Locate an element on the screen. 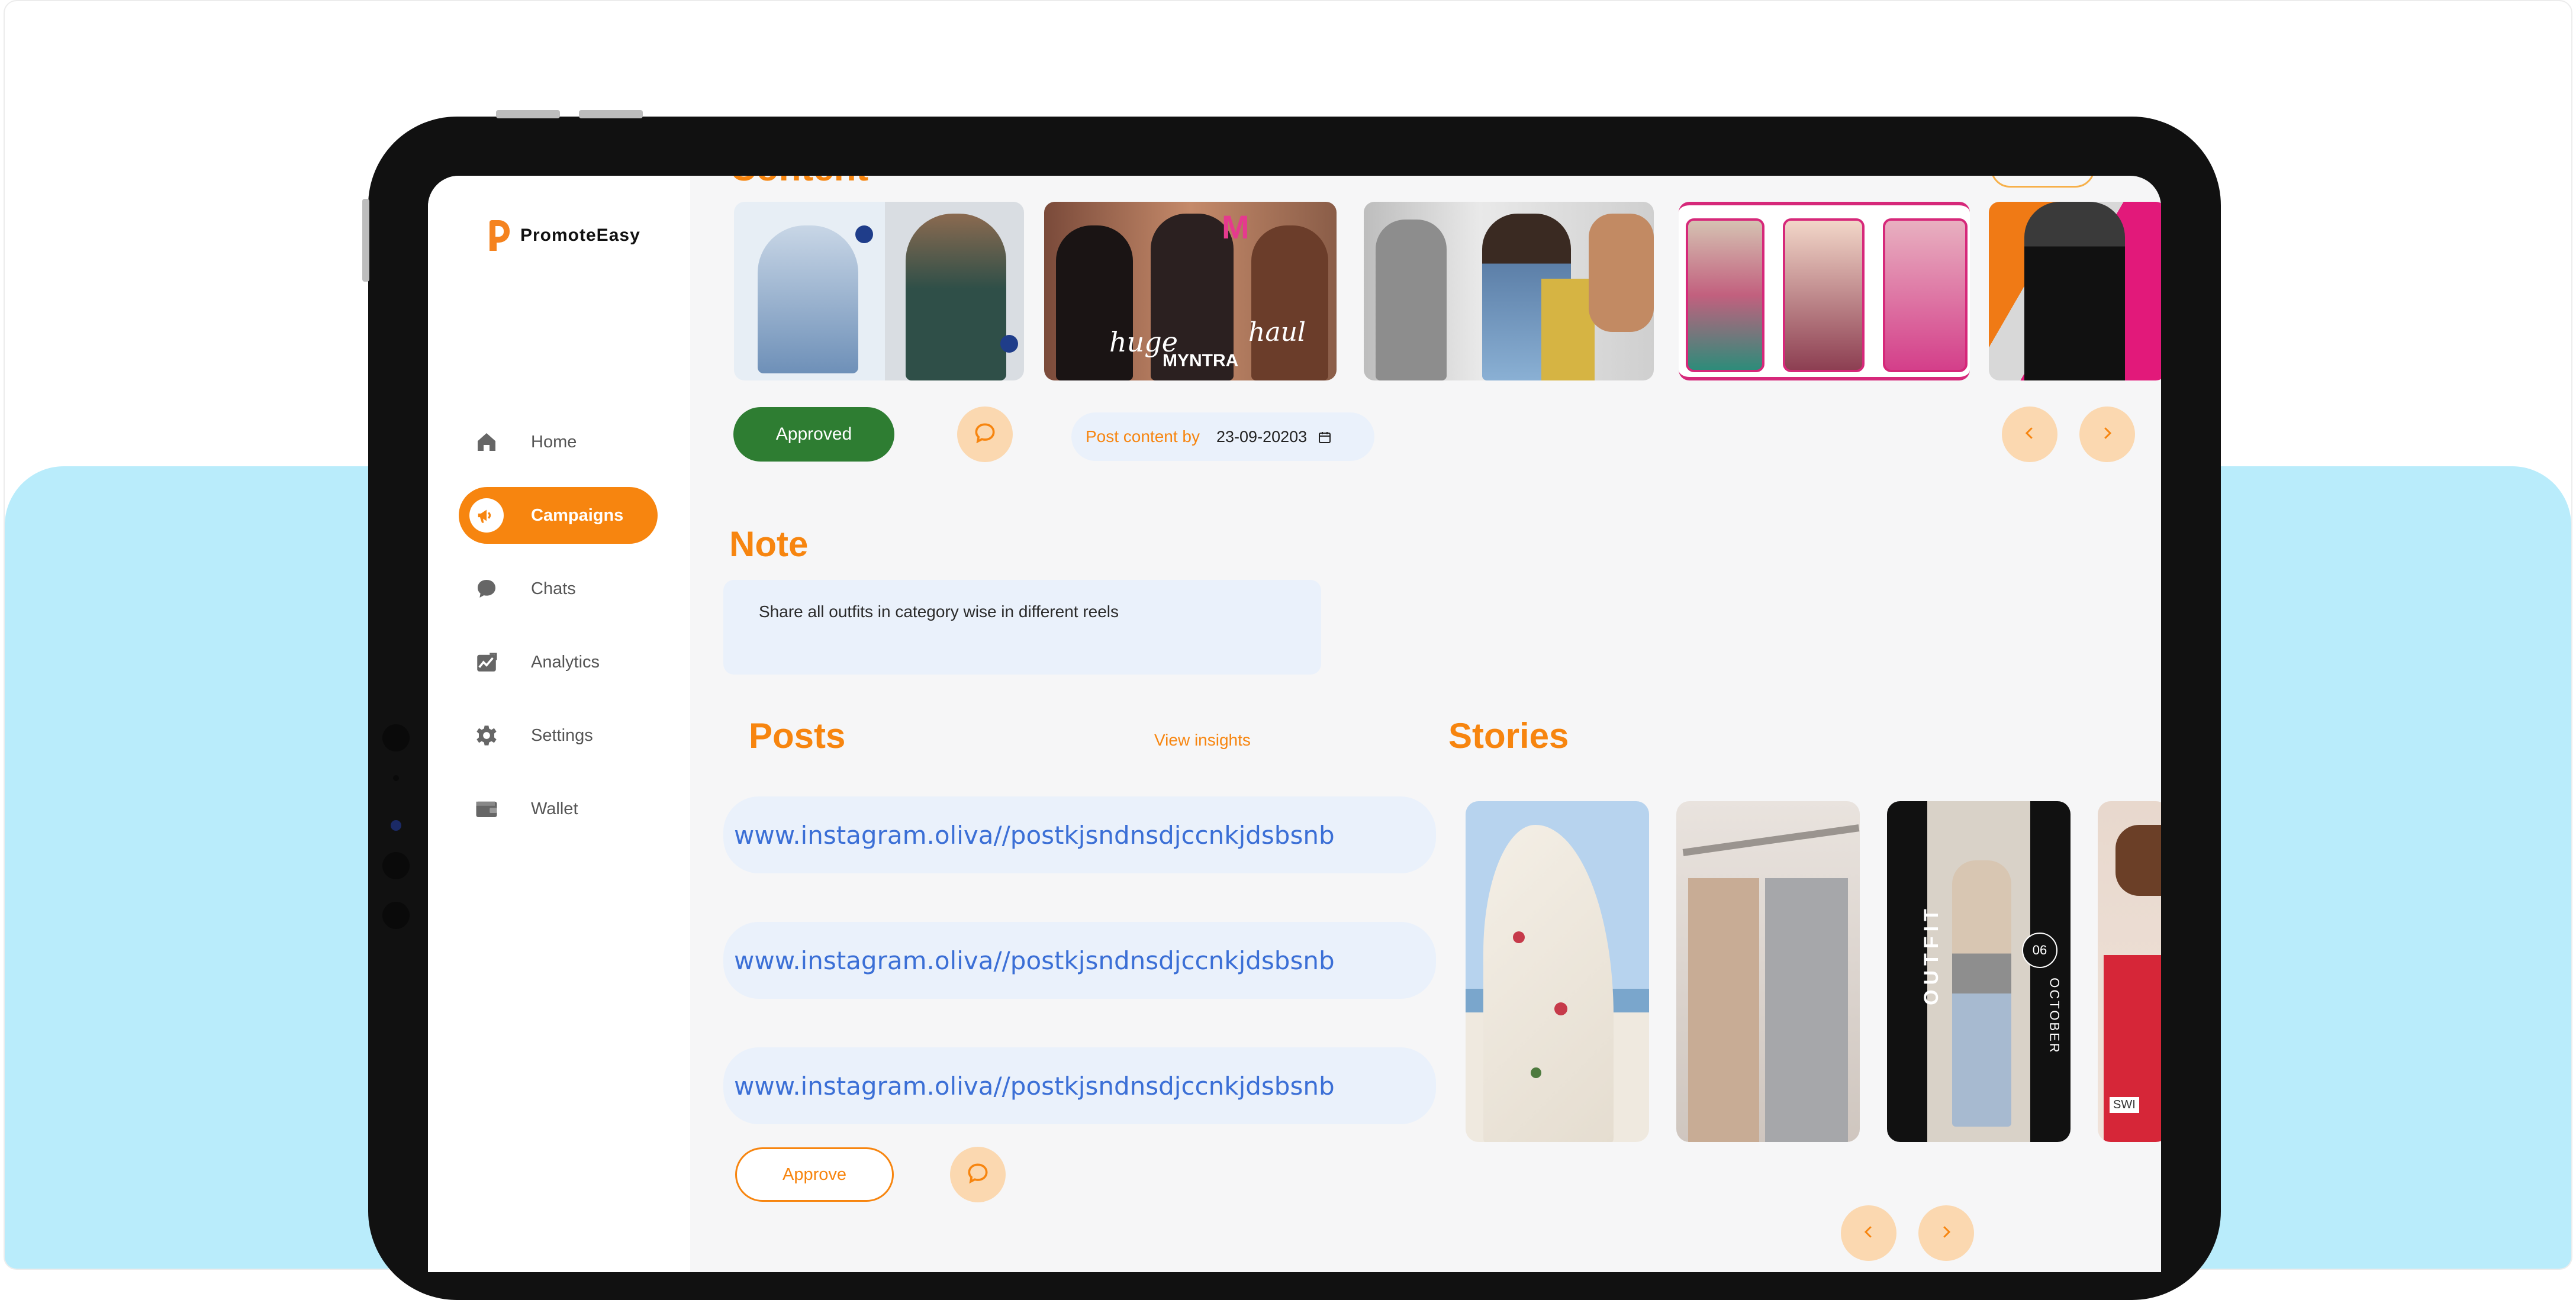 This screenshot has width=2576, height=1300. sidebar-item-label: Chats is located at coordinates (554, 588).